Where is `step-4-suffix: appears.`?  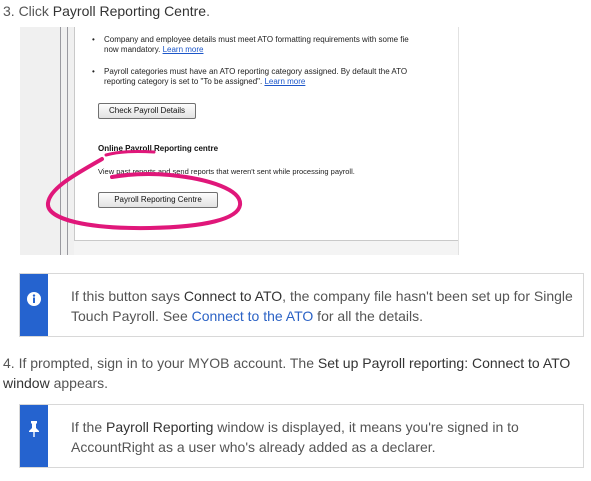 step-4-suffix: appears. is located at coordinates (79, 383).